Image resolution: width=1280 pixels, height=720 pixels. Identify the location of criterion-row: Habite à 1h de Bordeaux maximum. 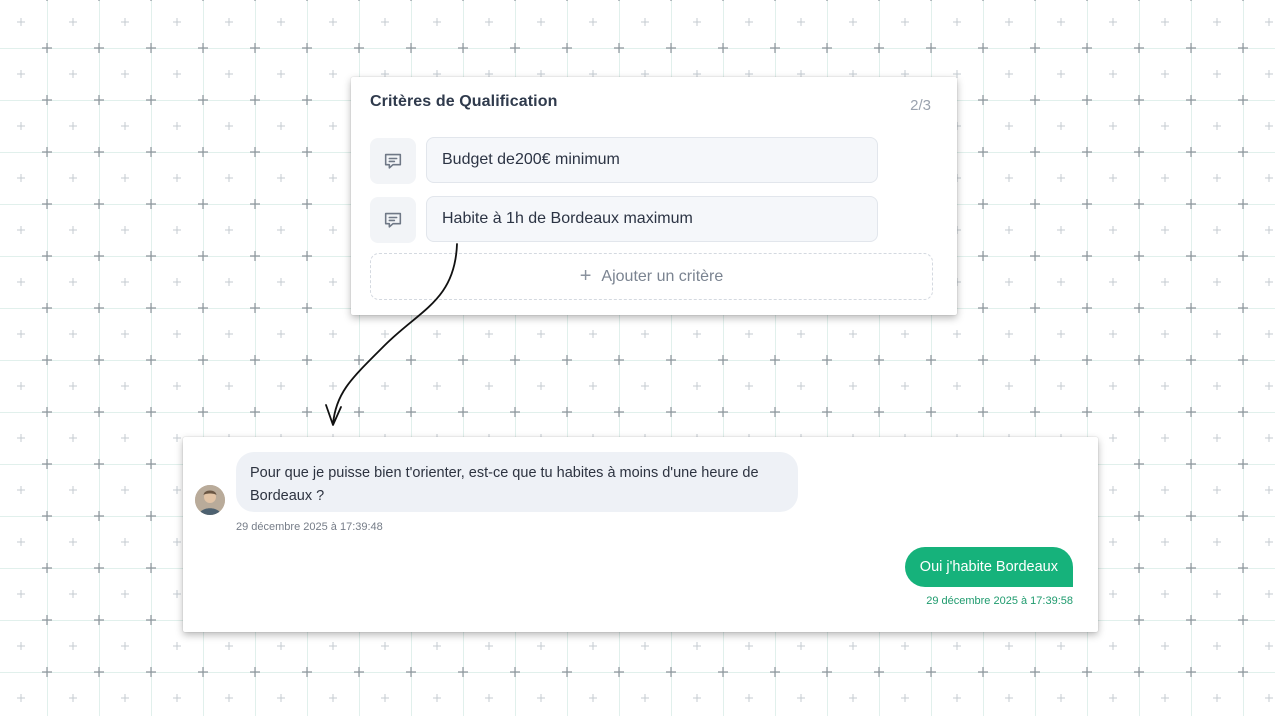
(625, 220).